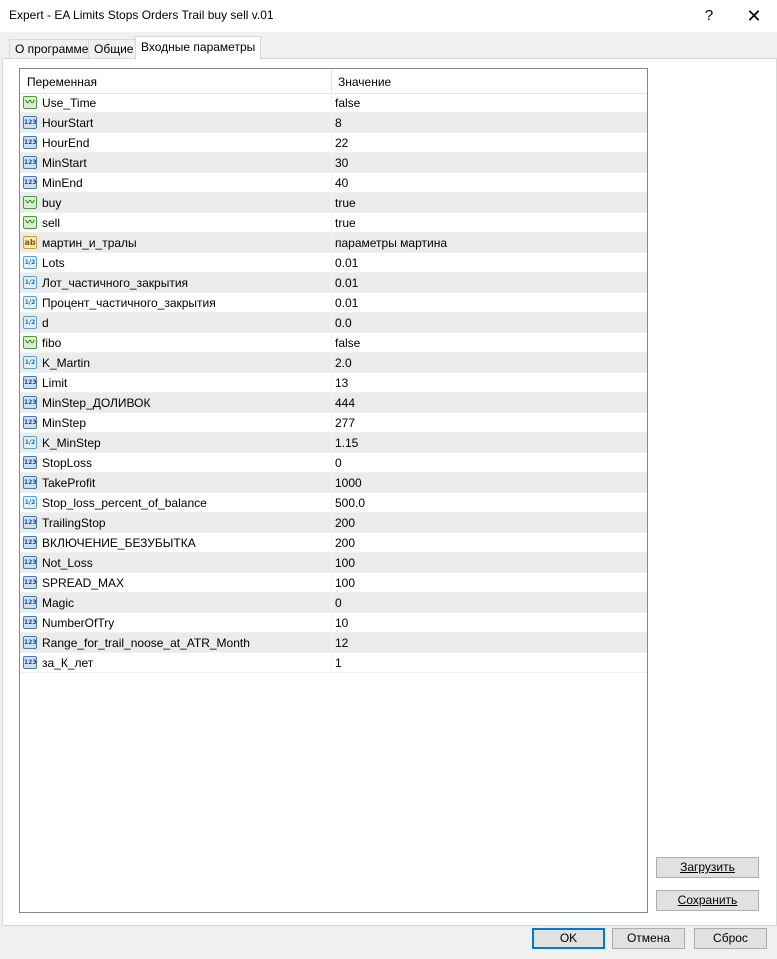 The width and height of the screenshot is (777, 959). I want to click on table-row: 1/2 Лот_частичного_закрытия 0.01, so click(333, 283).